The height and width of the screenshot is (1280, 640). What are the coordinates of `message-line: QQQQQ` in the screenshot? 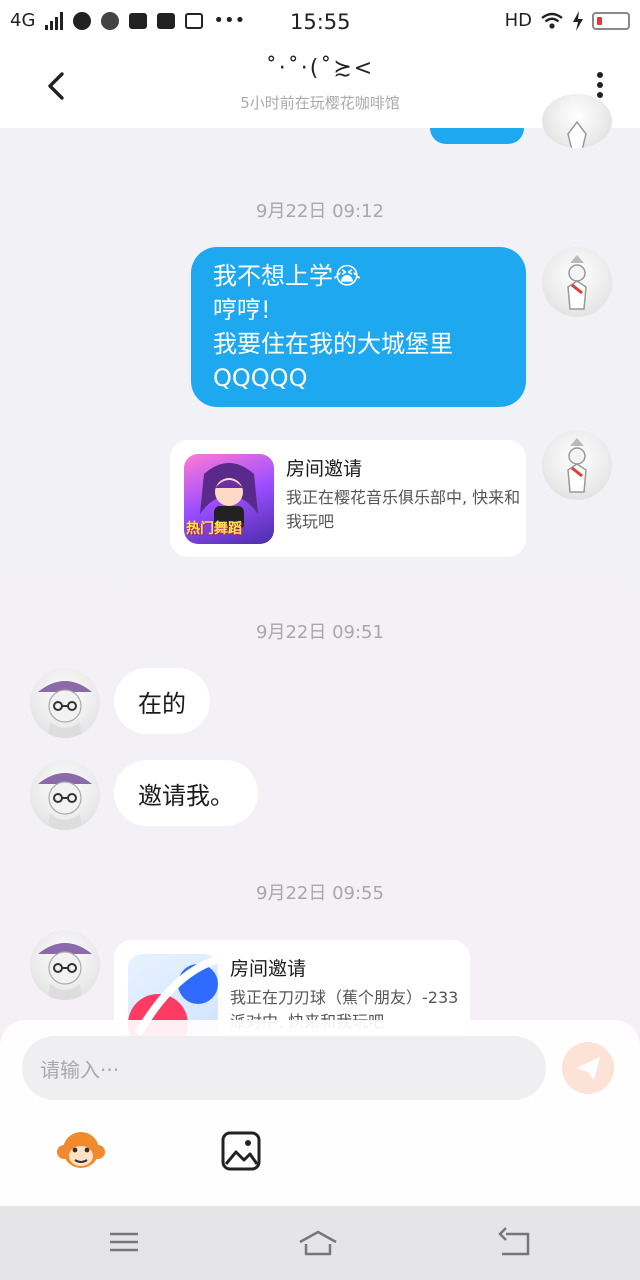 It's located at (260, 378).